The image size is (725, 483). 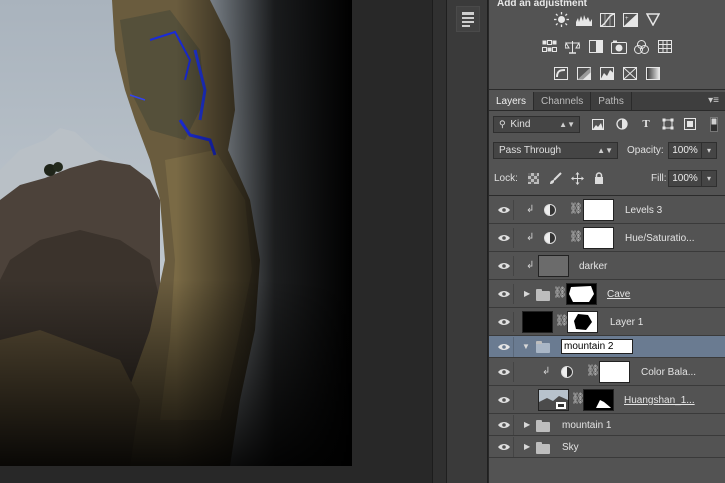 I want to click on color-lookup-icon, so click(x=664, y=46).